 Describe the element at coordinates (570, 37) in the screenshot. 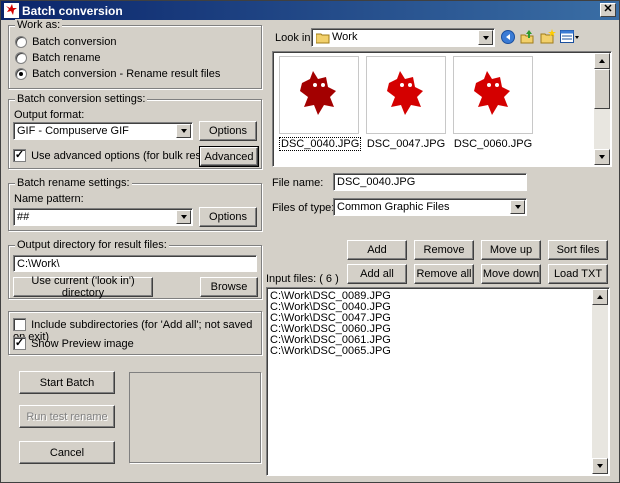

I see `view-menu-icon` at that location.